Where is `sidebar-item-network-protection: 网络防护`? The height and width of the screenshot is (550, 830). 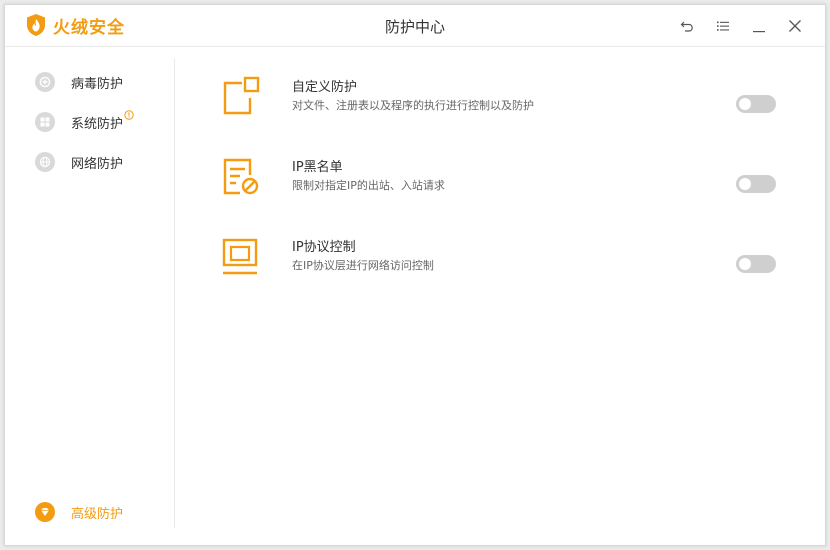 sidebar-item-network-protection: 网络防护 is located at coordinates (79, 162).